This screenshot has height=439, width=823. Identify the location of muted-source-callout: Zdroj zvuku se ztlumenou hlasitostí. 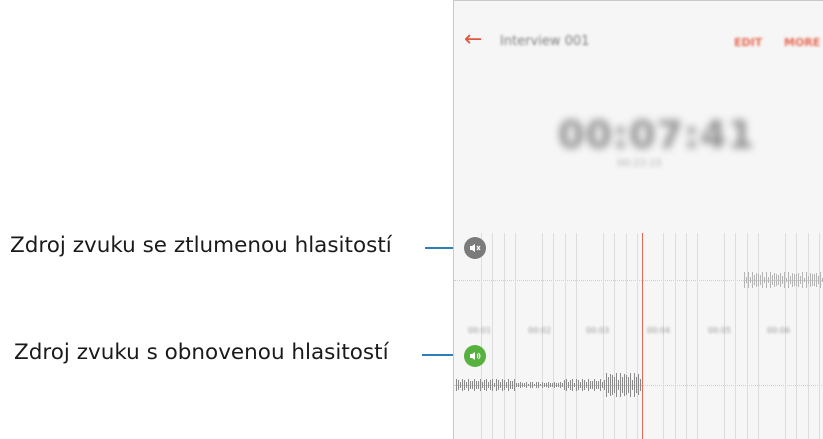
(201, 245).